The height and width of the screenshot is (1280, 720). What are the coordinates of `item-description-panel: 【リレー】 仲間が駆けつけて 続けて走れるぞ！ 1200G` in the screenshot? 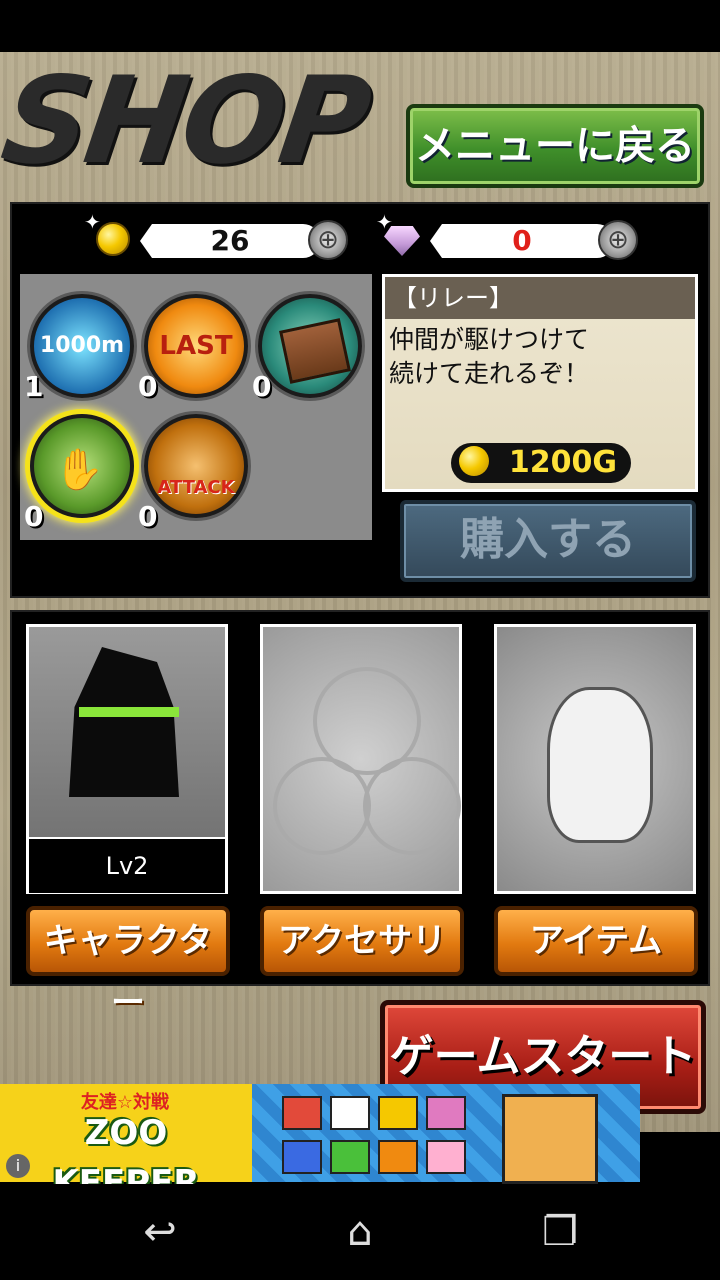 It's located at (540, 383).